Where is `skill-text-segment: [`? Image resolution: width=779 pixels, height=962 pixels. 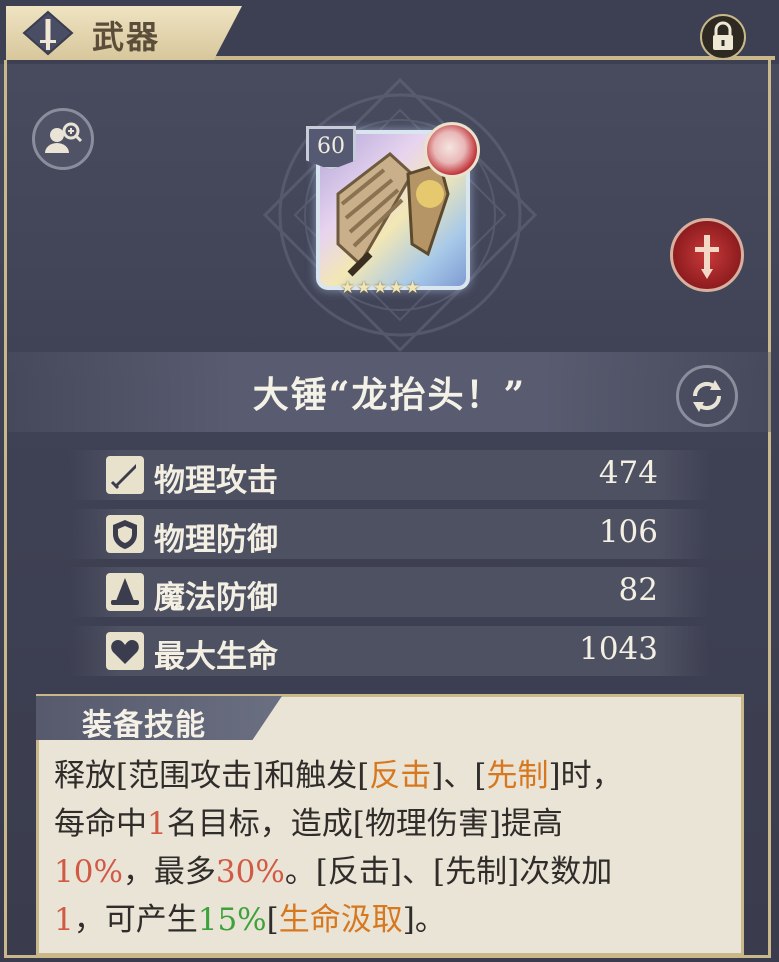 skill-text-segment: [ is located at coordinates (272, 920).